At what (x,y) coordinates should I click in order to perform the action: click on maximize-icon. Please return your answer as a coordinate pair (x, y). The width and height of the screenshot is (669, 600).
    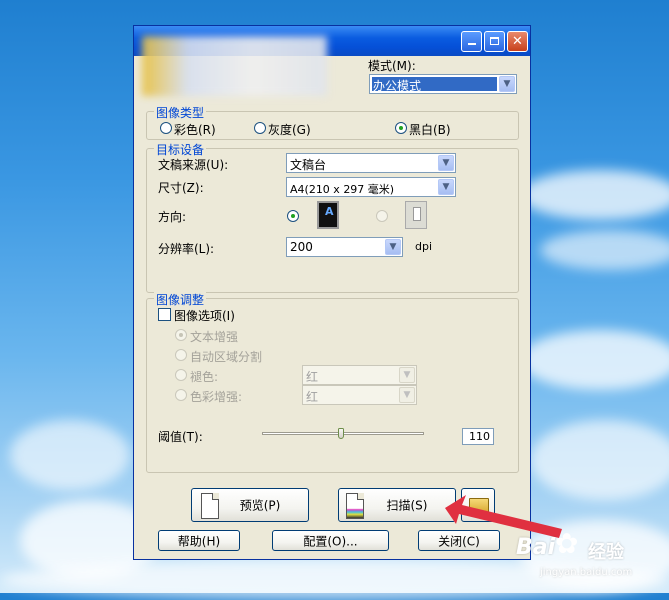
    Looking at the image, I should click on (494, 41).